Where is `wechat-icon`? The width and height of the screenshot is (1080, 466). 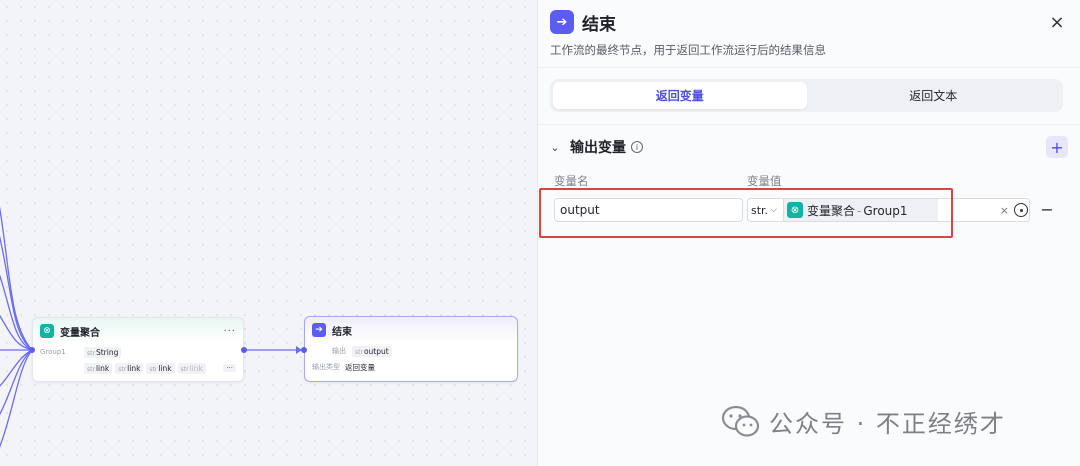
wechat-icon is located at coordinates (740, 421).